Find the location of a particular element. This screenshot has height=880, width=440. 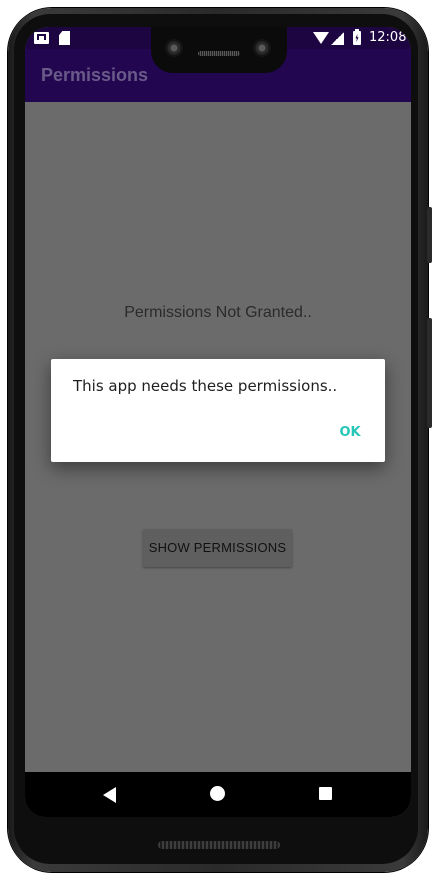

battery-charging-icon is located at coordinates (357, 37).